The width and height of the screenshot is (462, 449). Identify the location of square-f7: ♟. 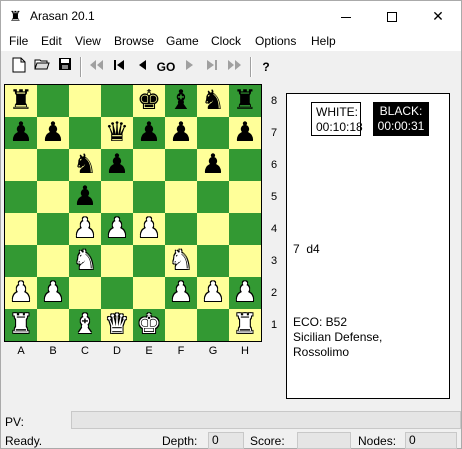
(181, 133).